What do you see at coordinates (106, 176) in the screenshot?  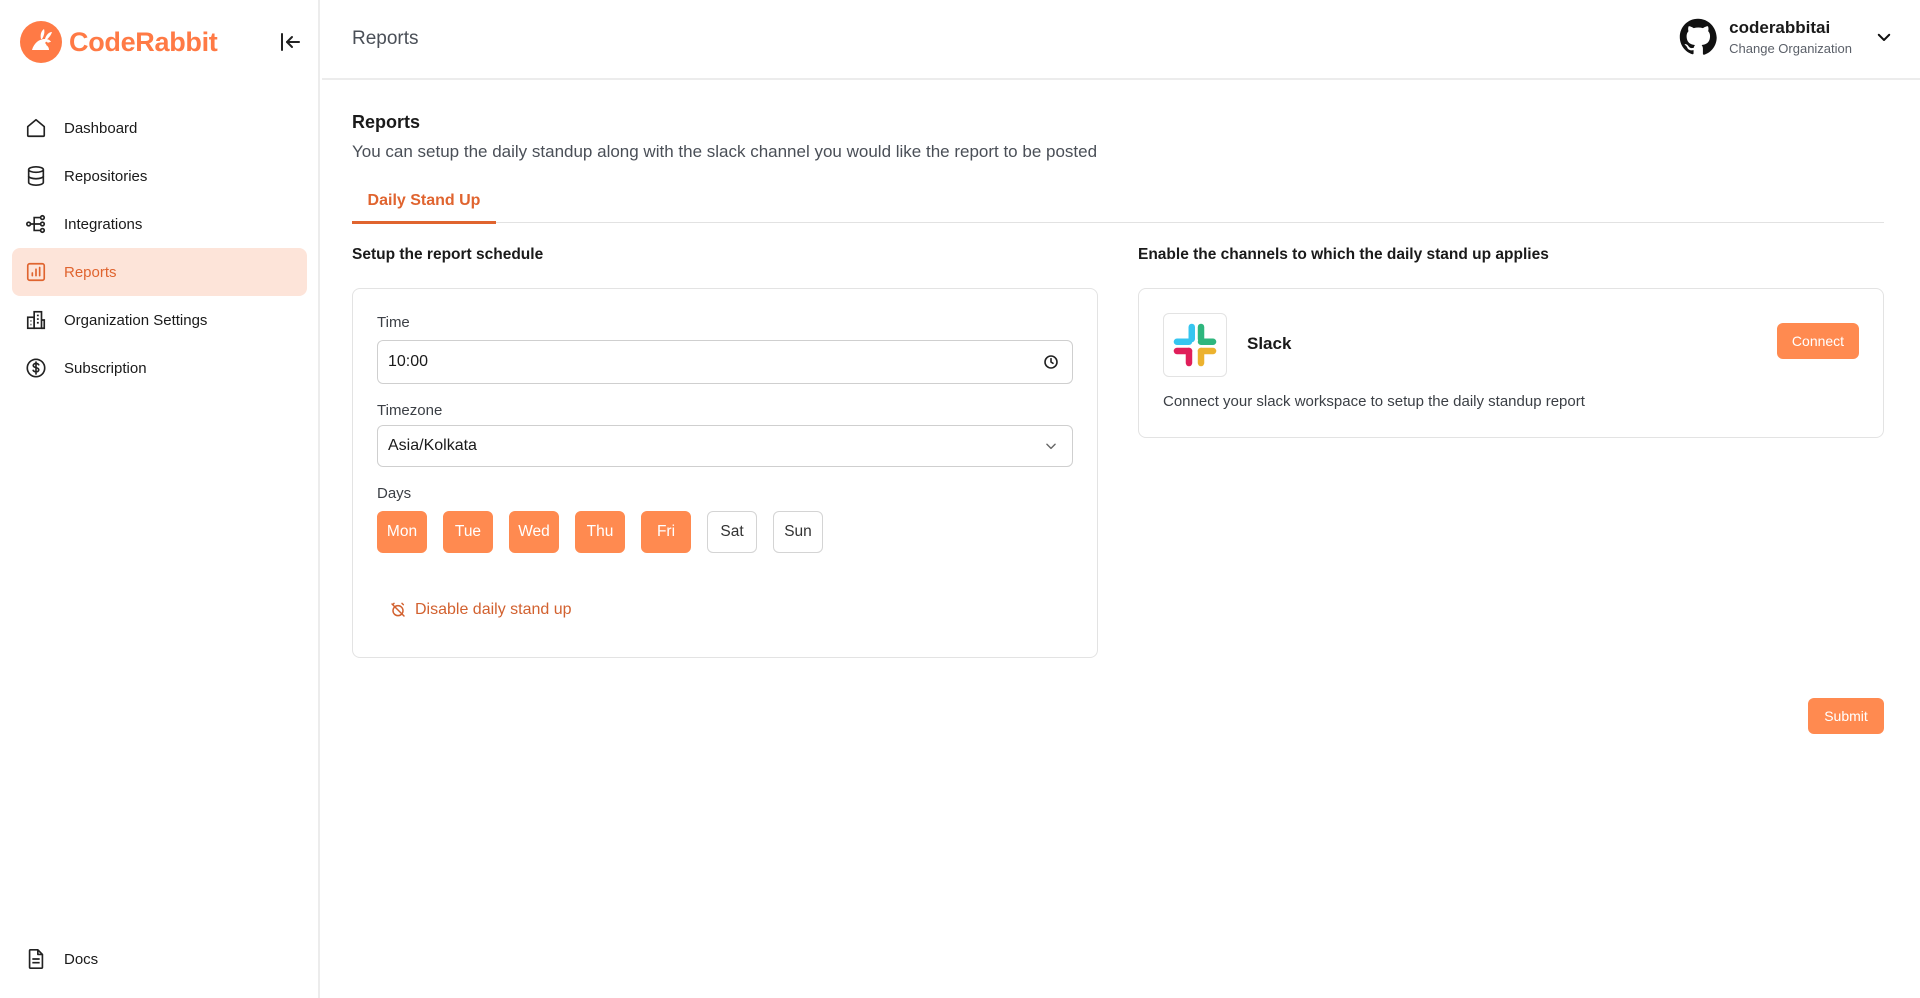 I see `sidebar-item-label: Repositories` at bounding box center [106, 176].